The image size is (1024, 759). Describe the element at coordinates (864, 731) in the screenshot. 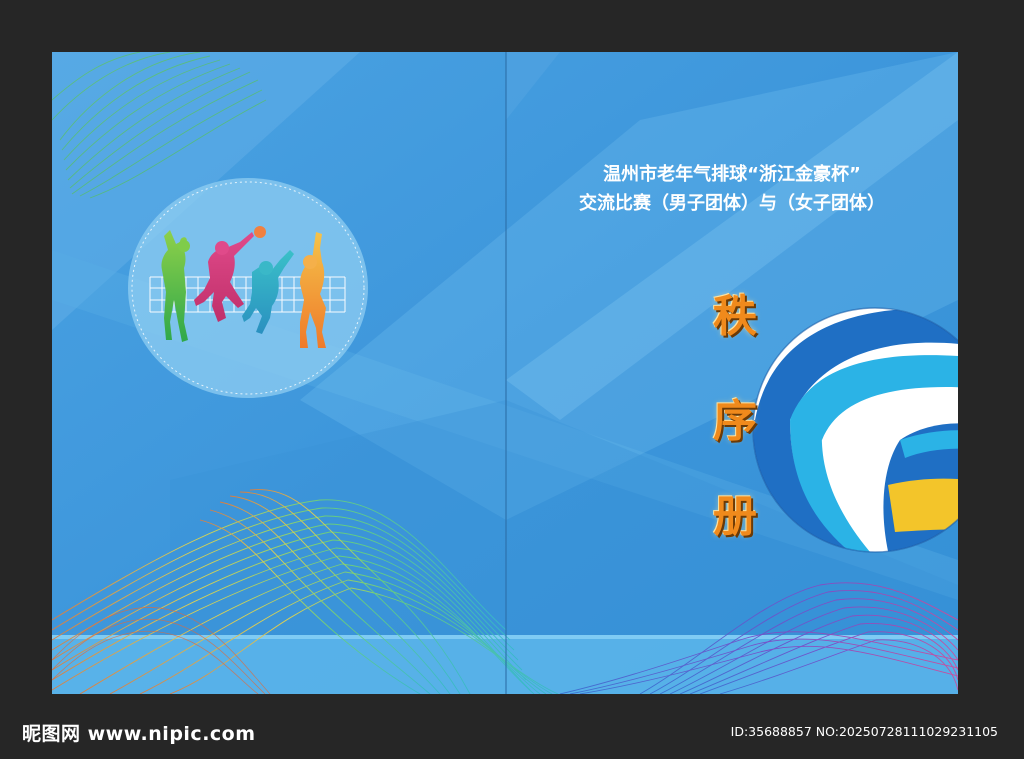

I see `watermark-id: ID:35688857 NO:20250728111029231105` at that location.